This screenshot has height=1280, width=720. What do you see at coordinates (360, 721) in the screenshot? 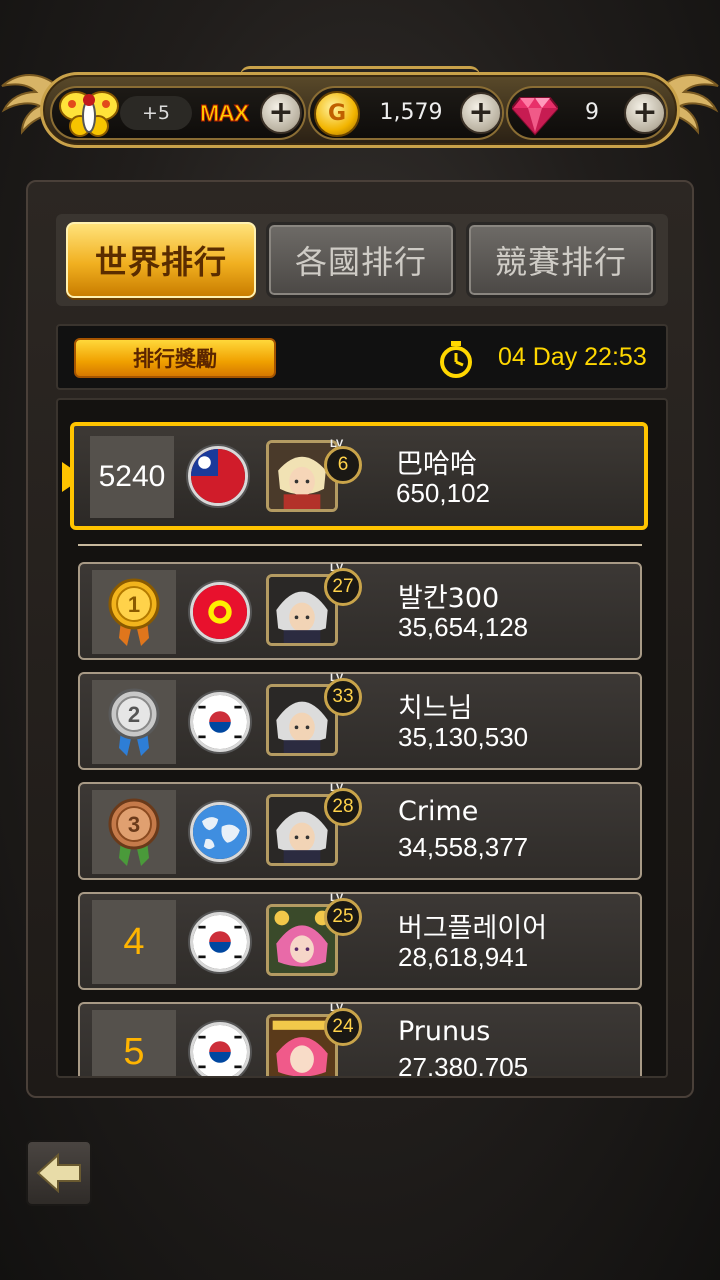
I see `list-item: 2 LV 33 치느님 35,130,530` at bounding box center [360, 721].